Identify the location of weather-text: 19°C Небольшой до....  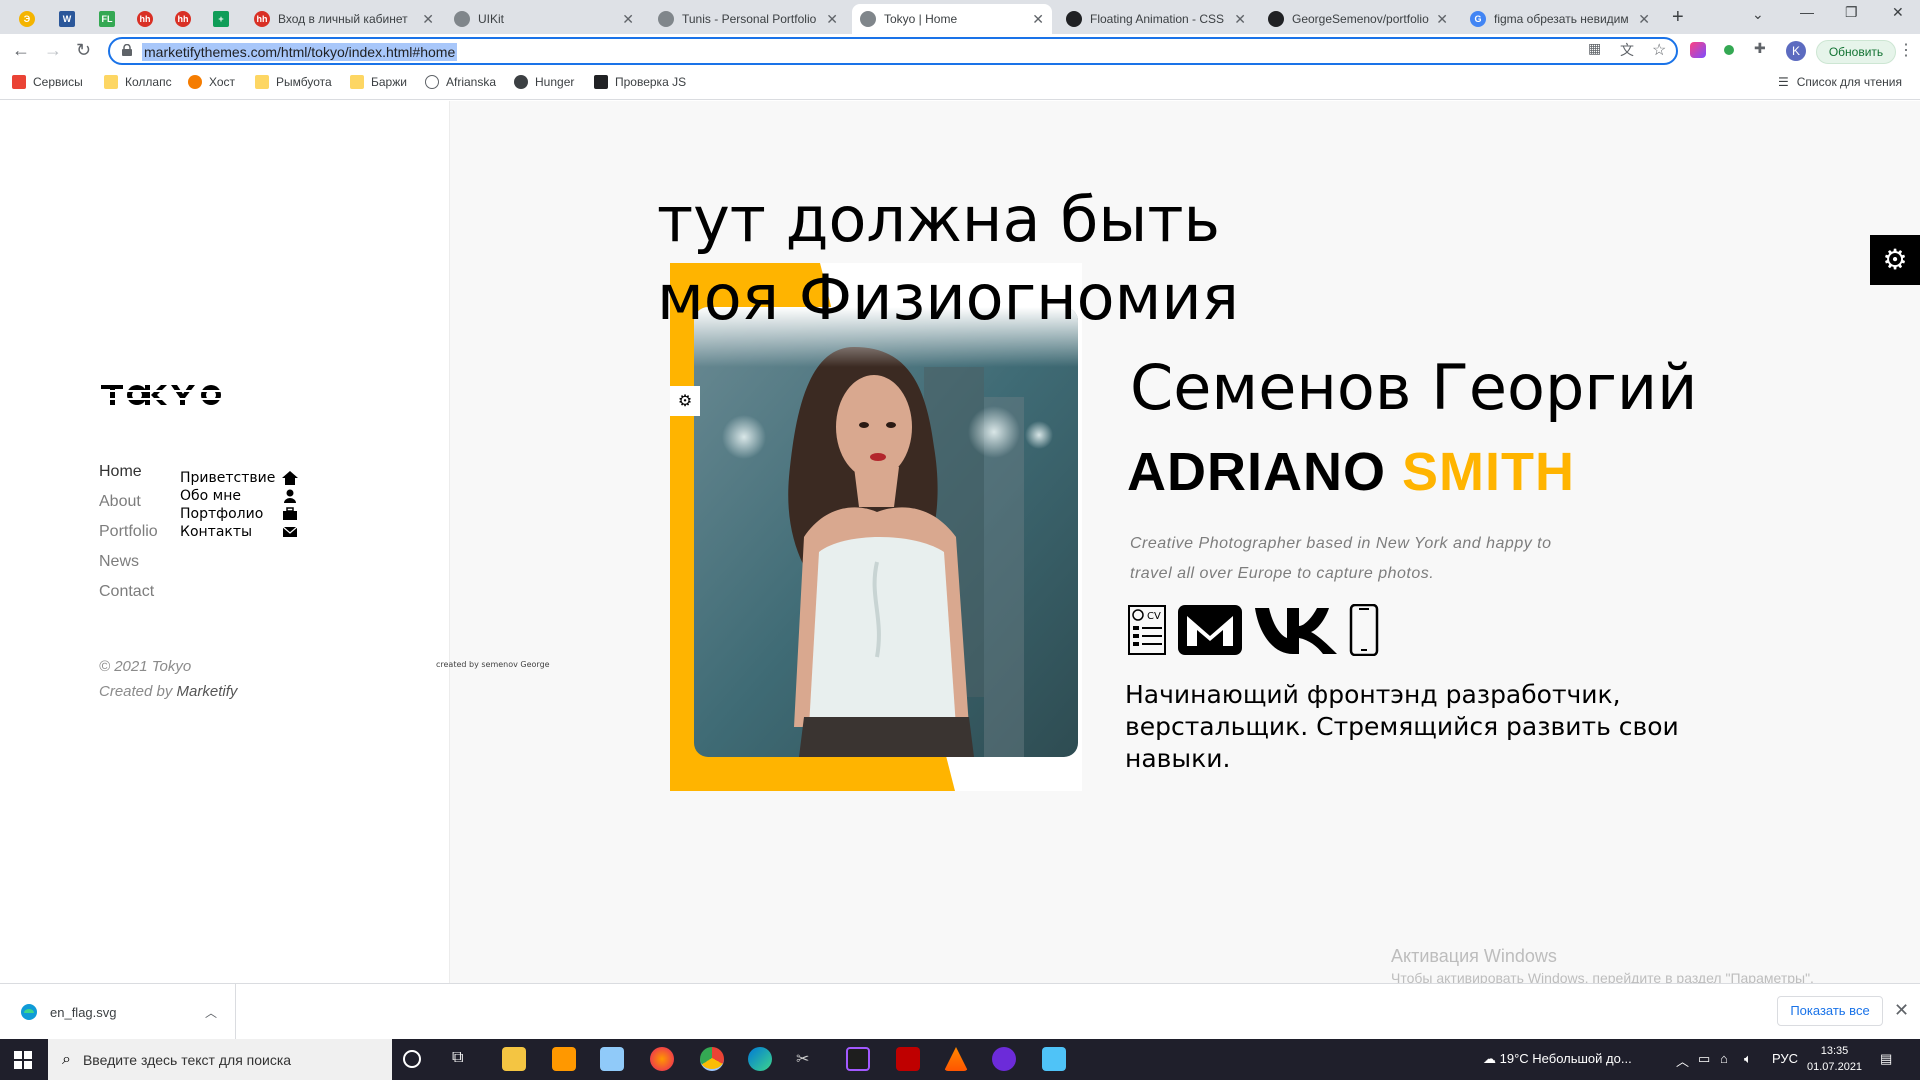
(1565, 1058).